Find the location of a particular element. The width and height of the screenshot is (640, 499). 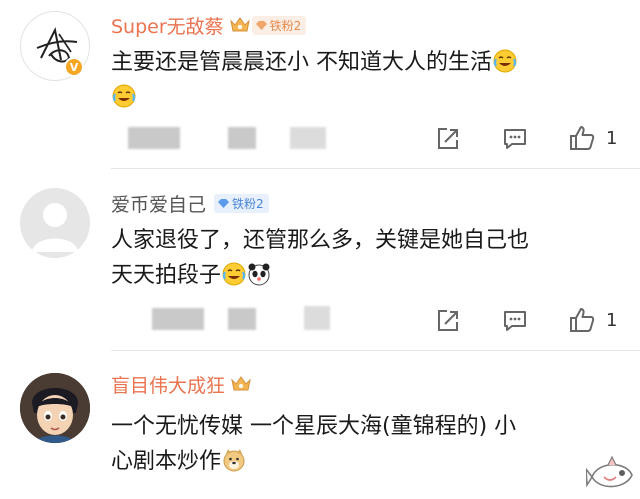

comment-text-line: 一个无忧传媒 一个星辰大海(童锦程的) 小 is located at coordinates (314, 426).